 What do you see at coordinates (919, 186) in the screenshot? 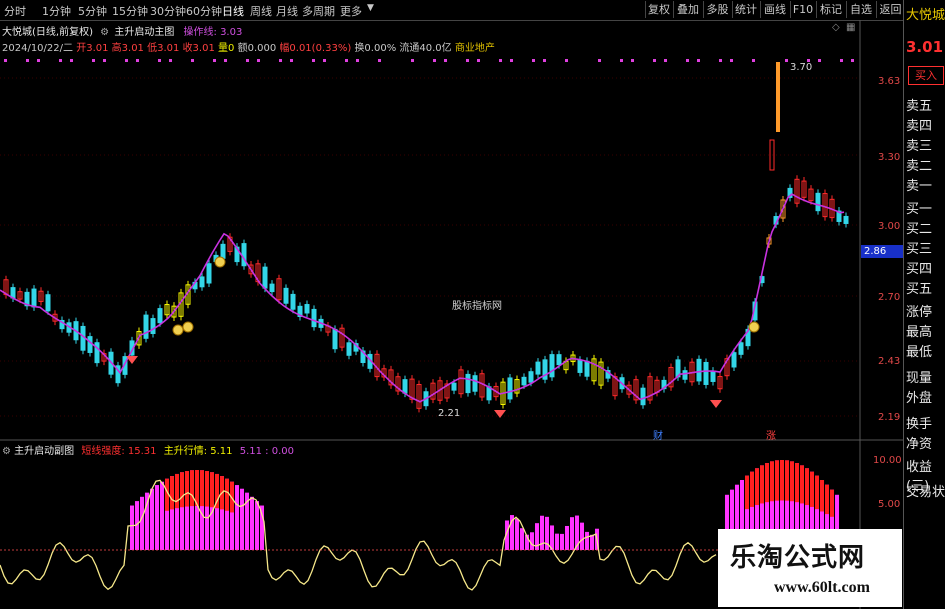
I see `orderbook-label: 卖一` at bounding box center [919, 186].